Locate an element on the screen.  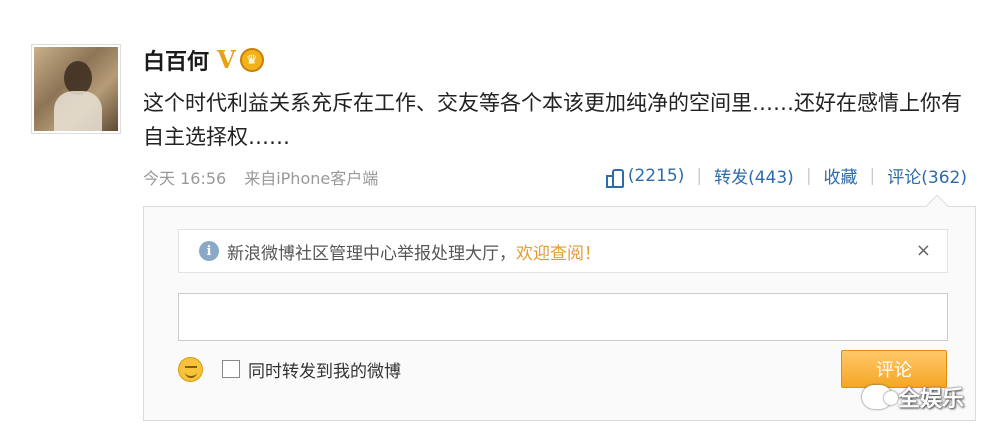
post-time: 今天 16:56 is located at coordinates (184, 177).